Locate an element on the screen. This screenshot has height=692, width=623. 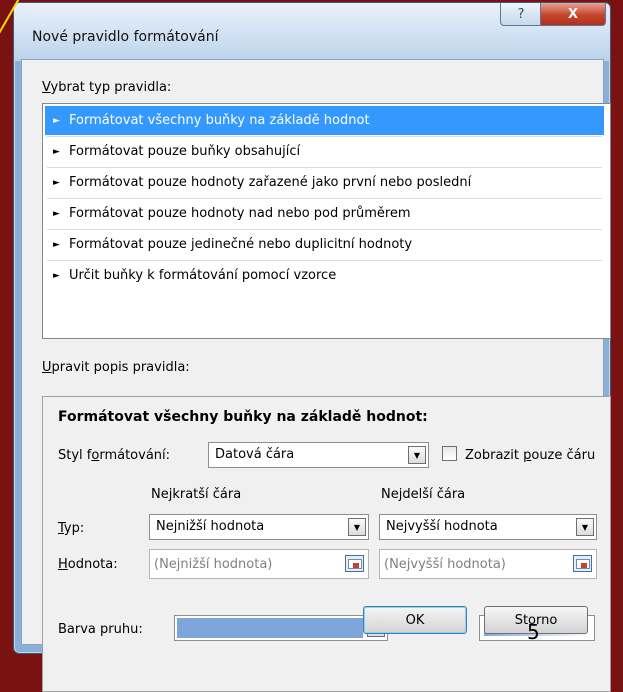
close-icon: X is located at coordinates (573, 14).